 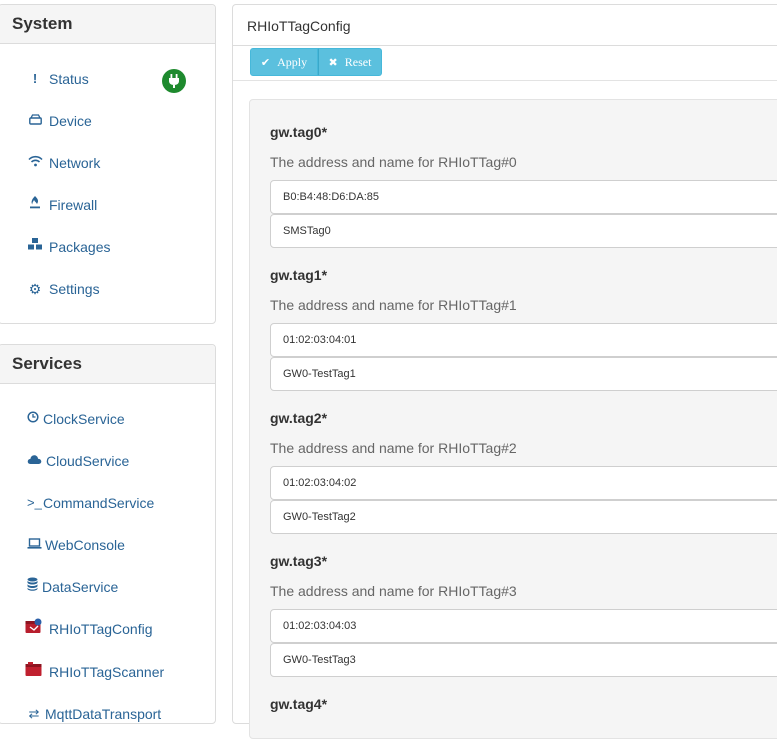 I want to click on tag-name-input: GW0-TestTag2, so click(x=523, y=517).